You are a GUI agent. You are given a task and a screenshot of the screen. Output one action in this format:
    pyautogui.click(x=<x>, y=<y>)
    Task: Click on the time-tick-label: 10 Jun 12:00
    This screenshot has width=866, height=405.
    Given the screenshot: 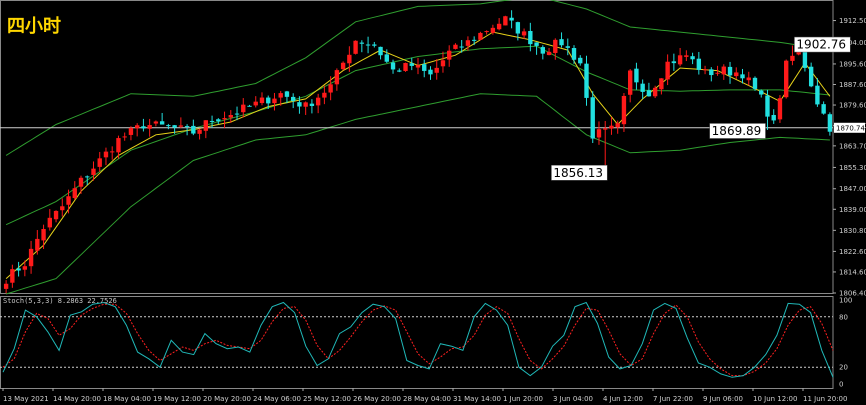 What is the action you would take?
    pyautogui.click(x=775, y=399)
    